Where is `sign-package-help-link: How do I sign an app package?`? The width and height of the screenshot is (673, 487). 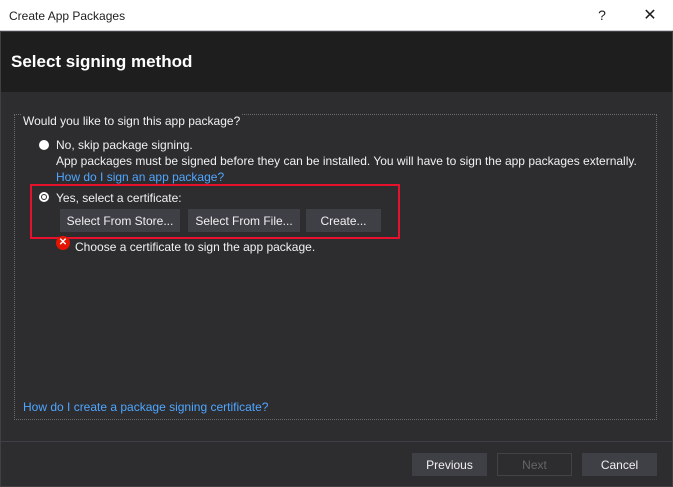 sign-package-help-link: How do I sign an app package? is located at coordinates (140, 177).